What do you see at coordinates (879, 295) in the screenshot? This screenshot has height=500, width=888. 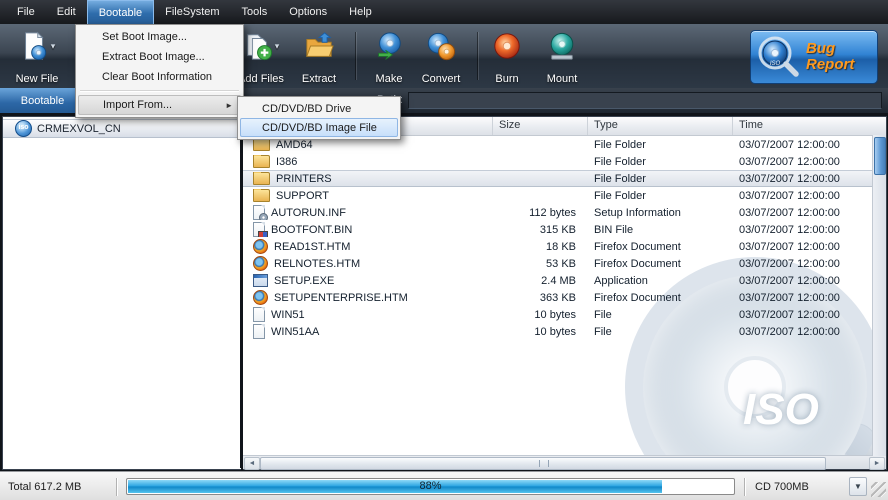 I see `vertical-scrollbar` at bounding box center [879, 295].